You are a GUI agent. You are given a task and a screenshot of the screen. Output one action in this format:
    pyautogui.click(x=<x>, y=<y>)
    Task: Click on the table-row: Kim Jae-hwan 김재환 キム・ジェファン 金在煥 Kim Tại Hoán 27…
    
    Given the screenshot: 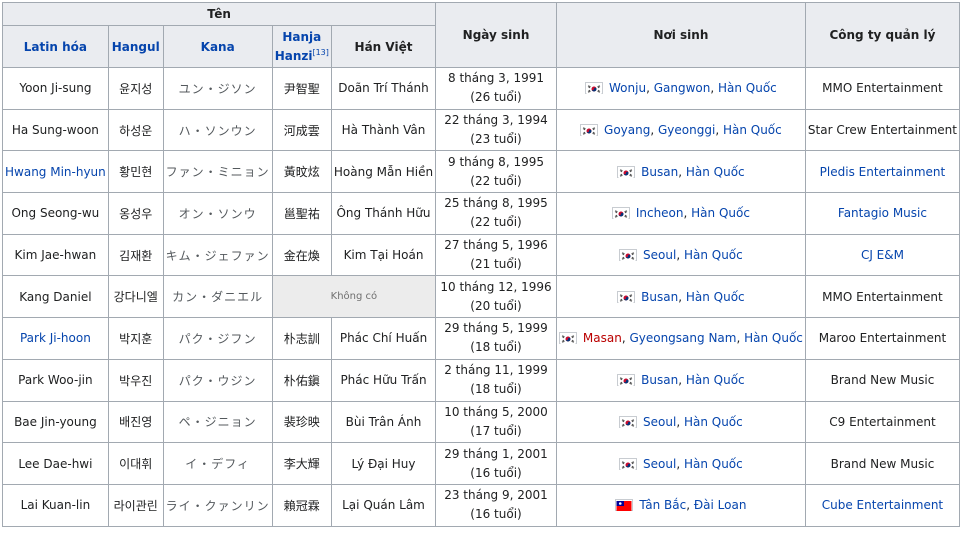 What is the action you would take?
    pyautogui.click(x=481, y=255)
    